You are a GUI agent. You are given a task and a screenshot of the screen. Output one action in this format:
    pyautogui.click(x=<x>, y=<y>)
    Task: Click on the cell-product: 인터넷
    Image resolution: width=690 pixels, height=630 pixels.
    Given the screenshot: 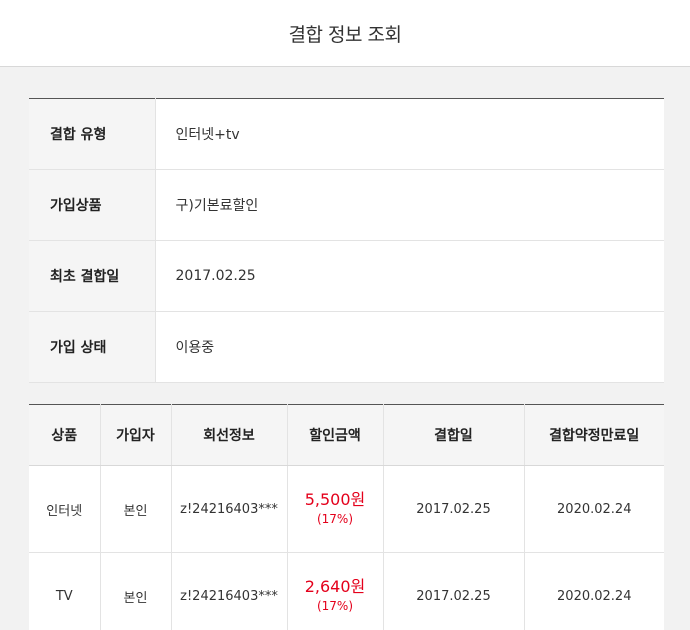 What is the action you would take?
    pyautogui.click(x=65, y=509)
    